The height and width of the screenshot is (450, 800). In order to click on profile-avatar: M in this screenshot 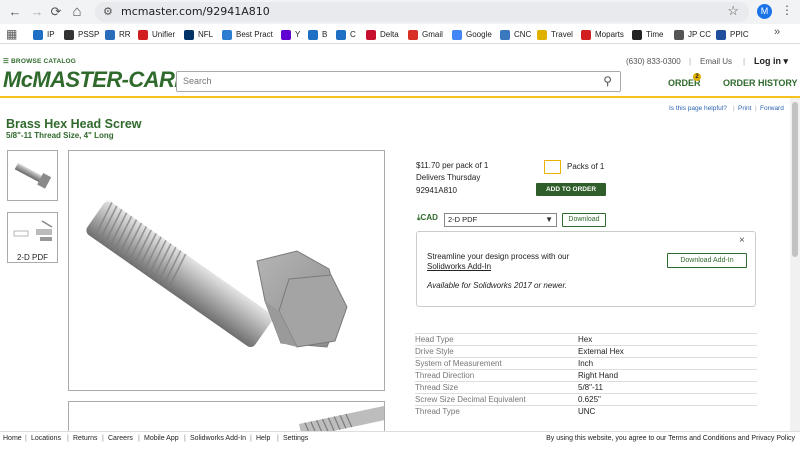, I will do `click(764, 11)`.